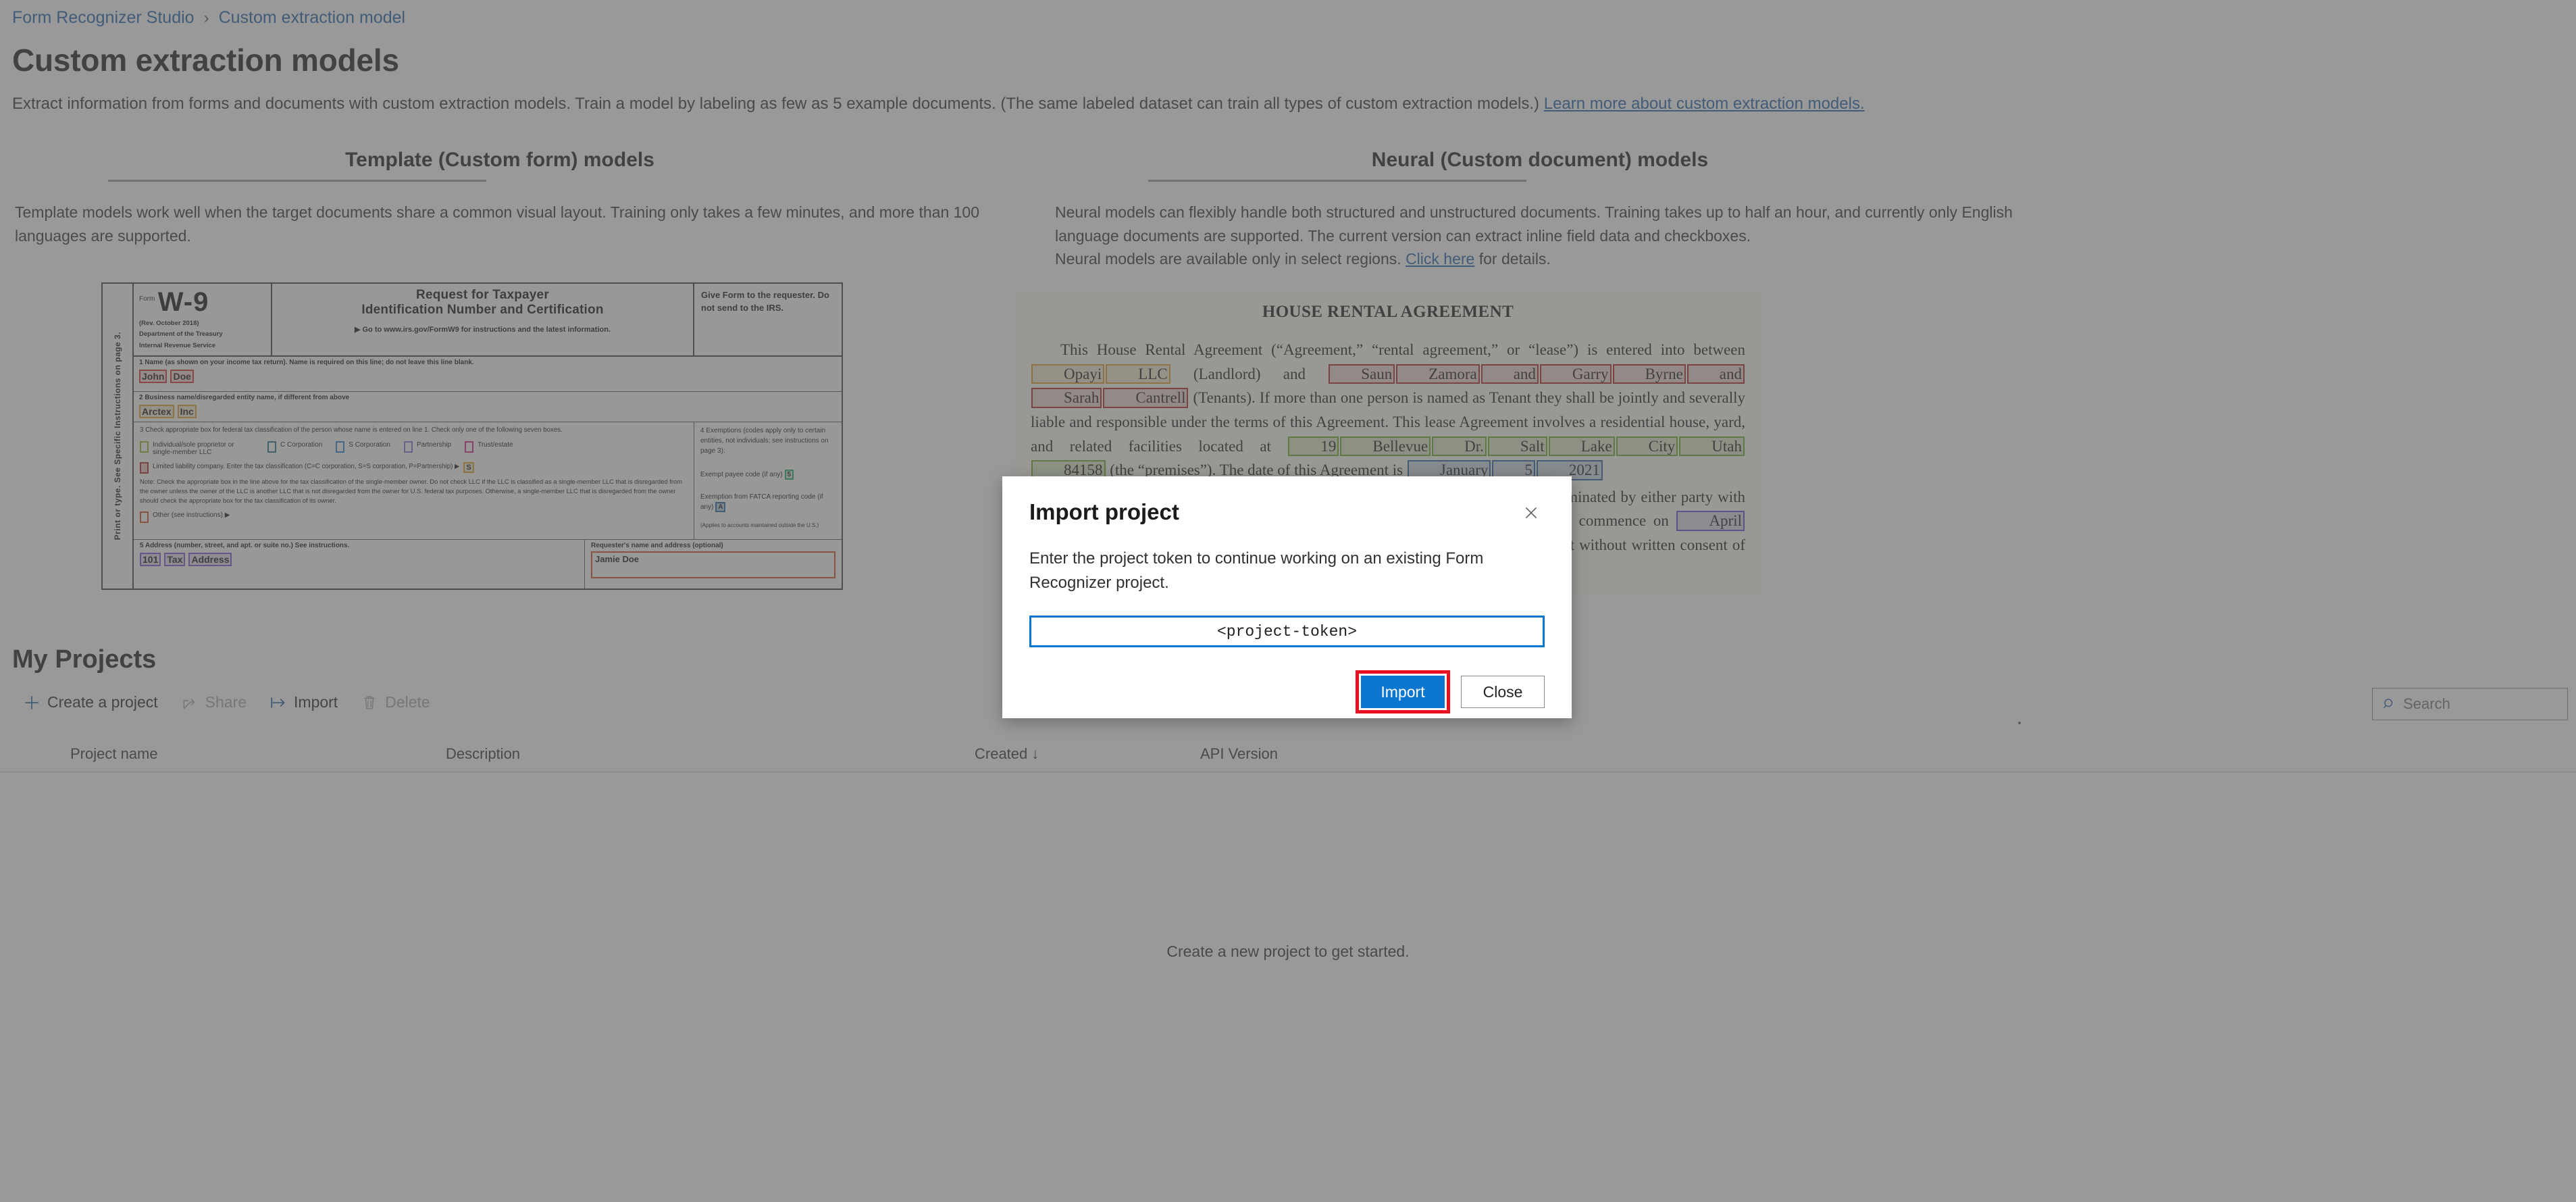 The image size is (2576, 1202). What do you see at coordinates (741, 475) in the screenshot?
I see `w9-exempt-payee-label: Exempt payee code (if any)` at bounding box center [741, 475].